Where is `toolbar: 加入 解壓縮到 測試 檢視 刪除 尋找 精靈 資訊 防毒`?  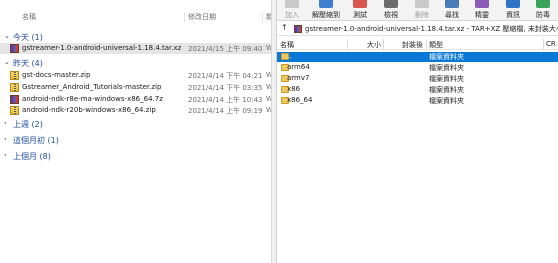 toolbar: 加入 解壓縮到 測試 檢視 刪除 尋找 精靈 資訊 防毒 is located at coordinates (417, 10).